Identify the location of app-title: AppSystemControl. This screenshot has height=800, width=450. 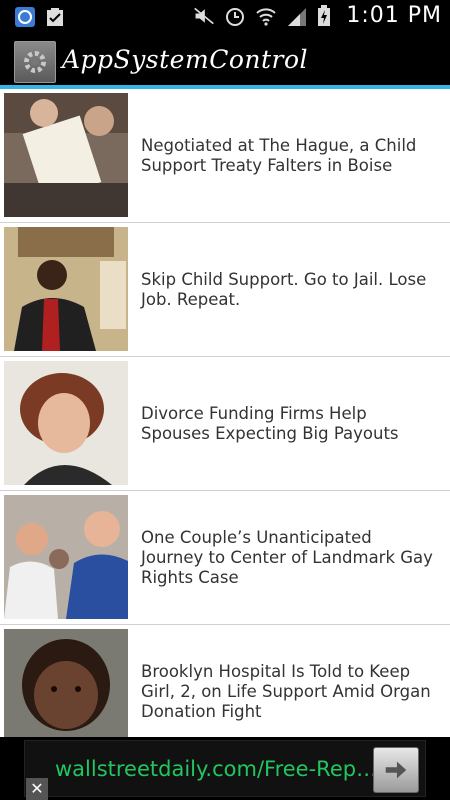
(185, 59).